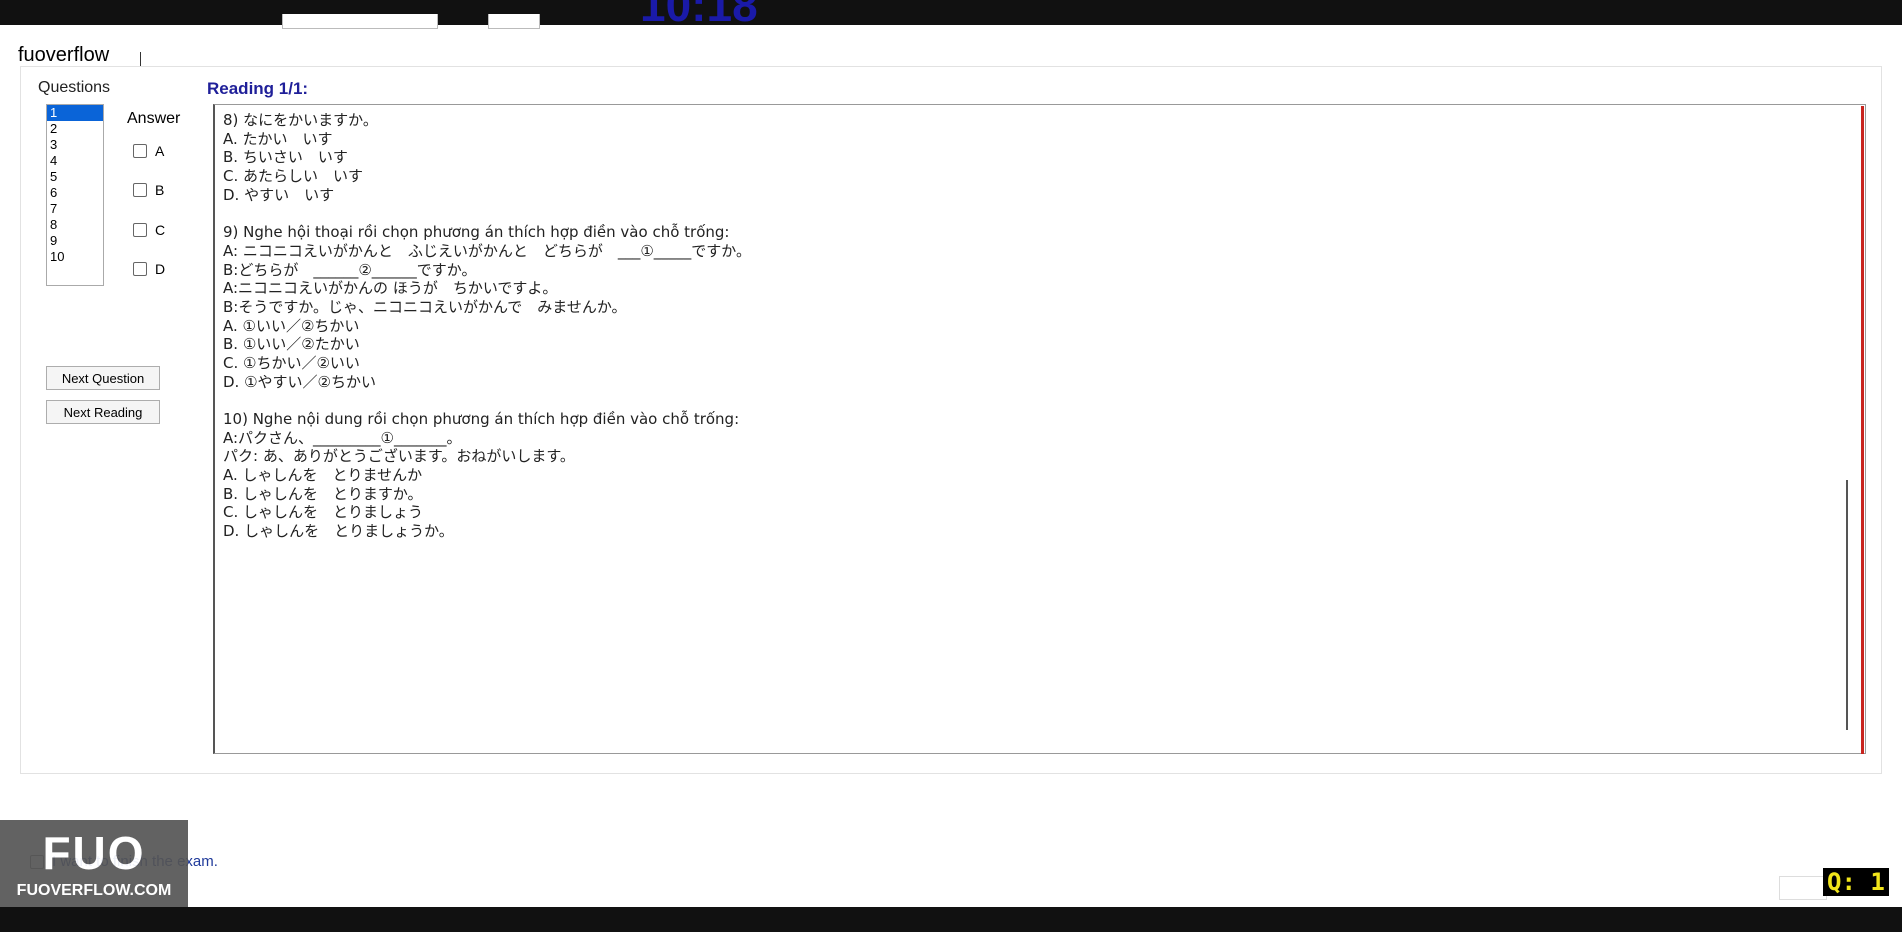  I want to click on answer-option-a-label: A, so click(160, 151).